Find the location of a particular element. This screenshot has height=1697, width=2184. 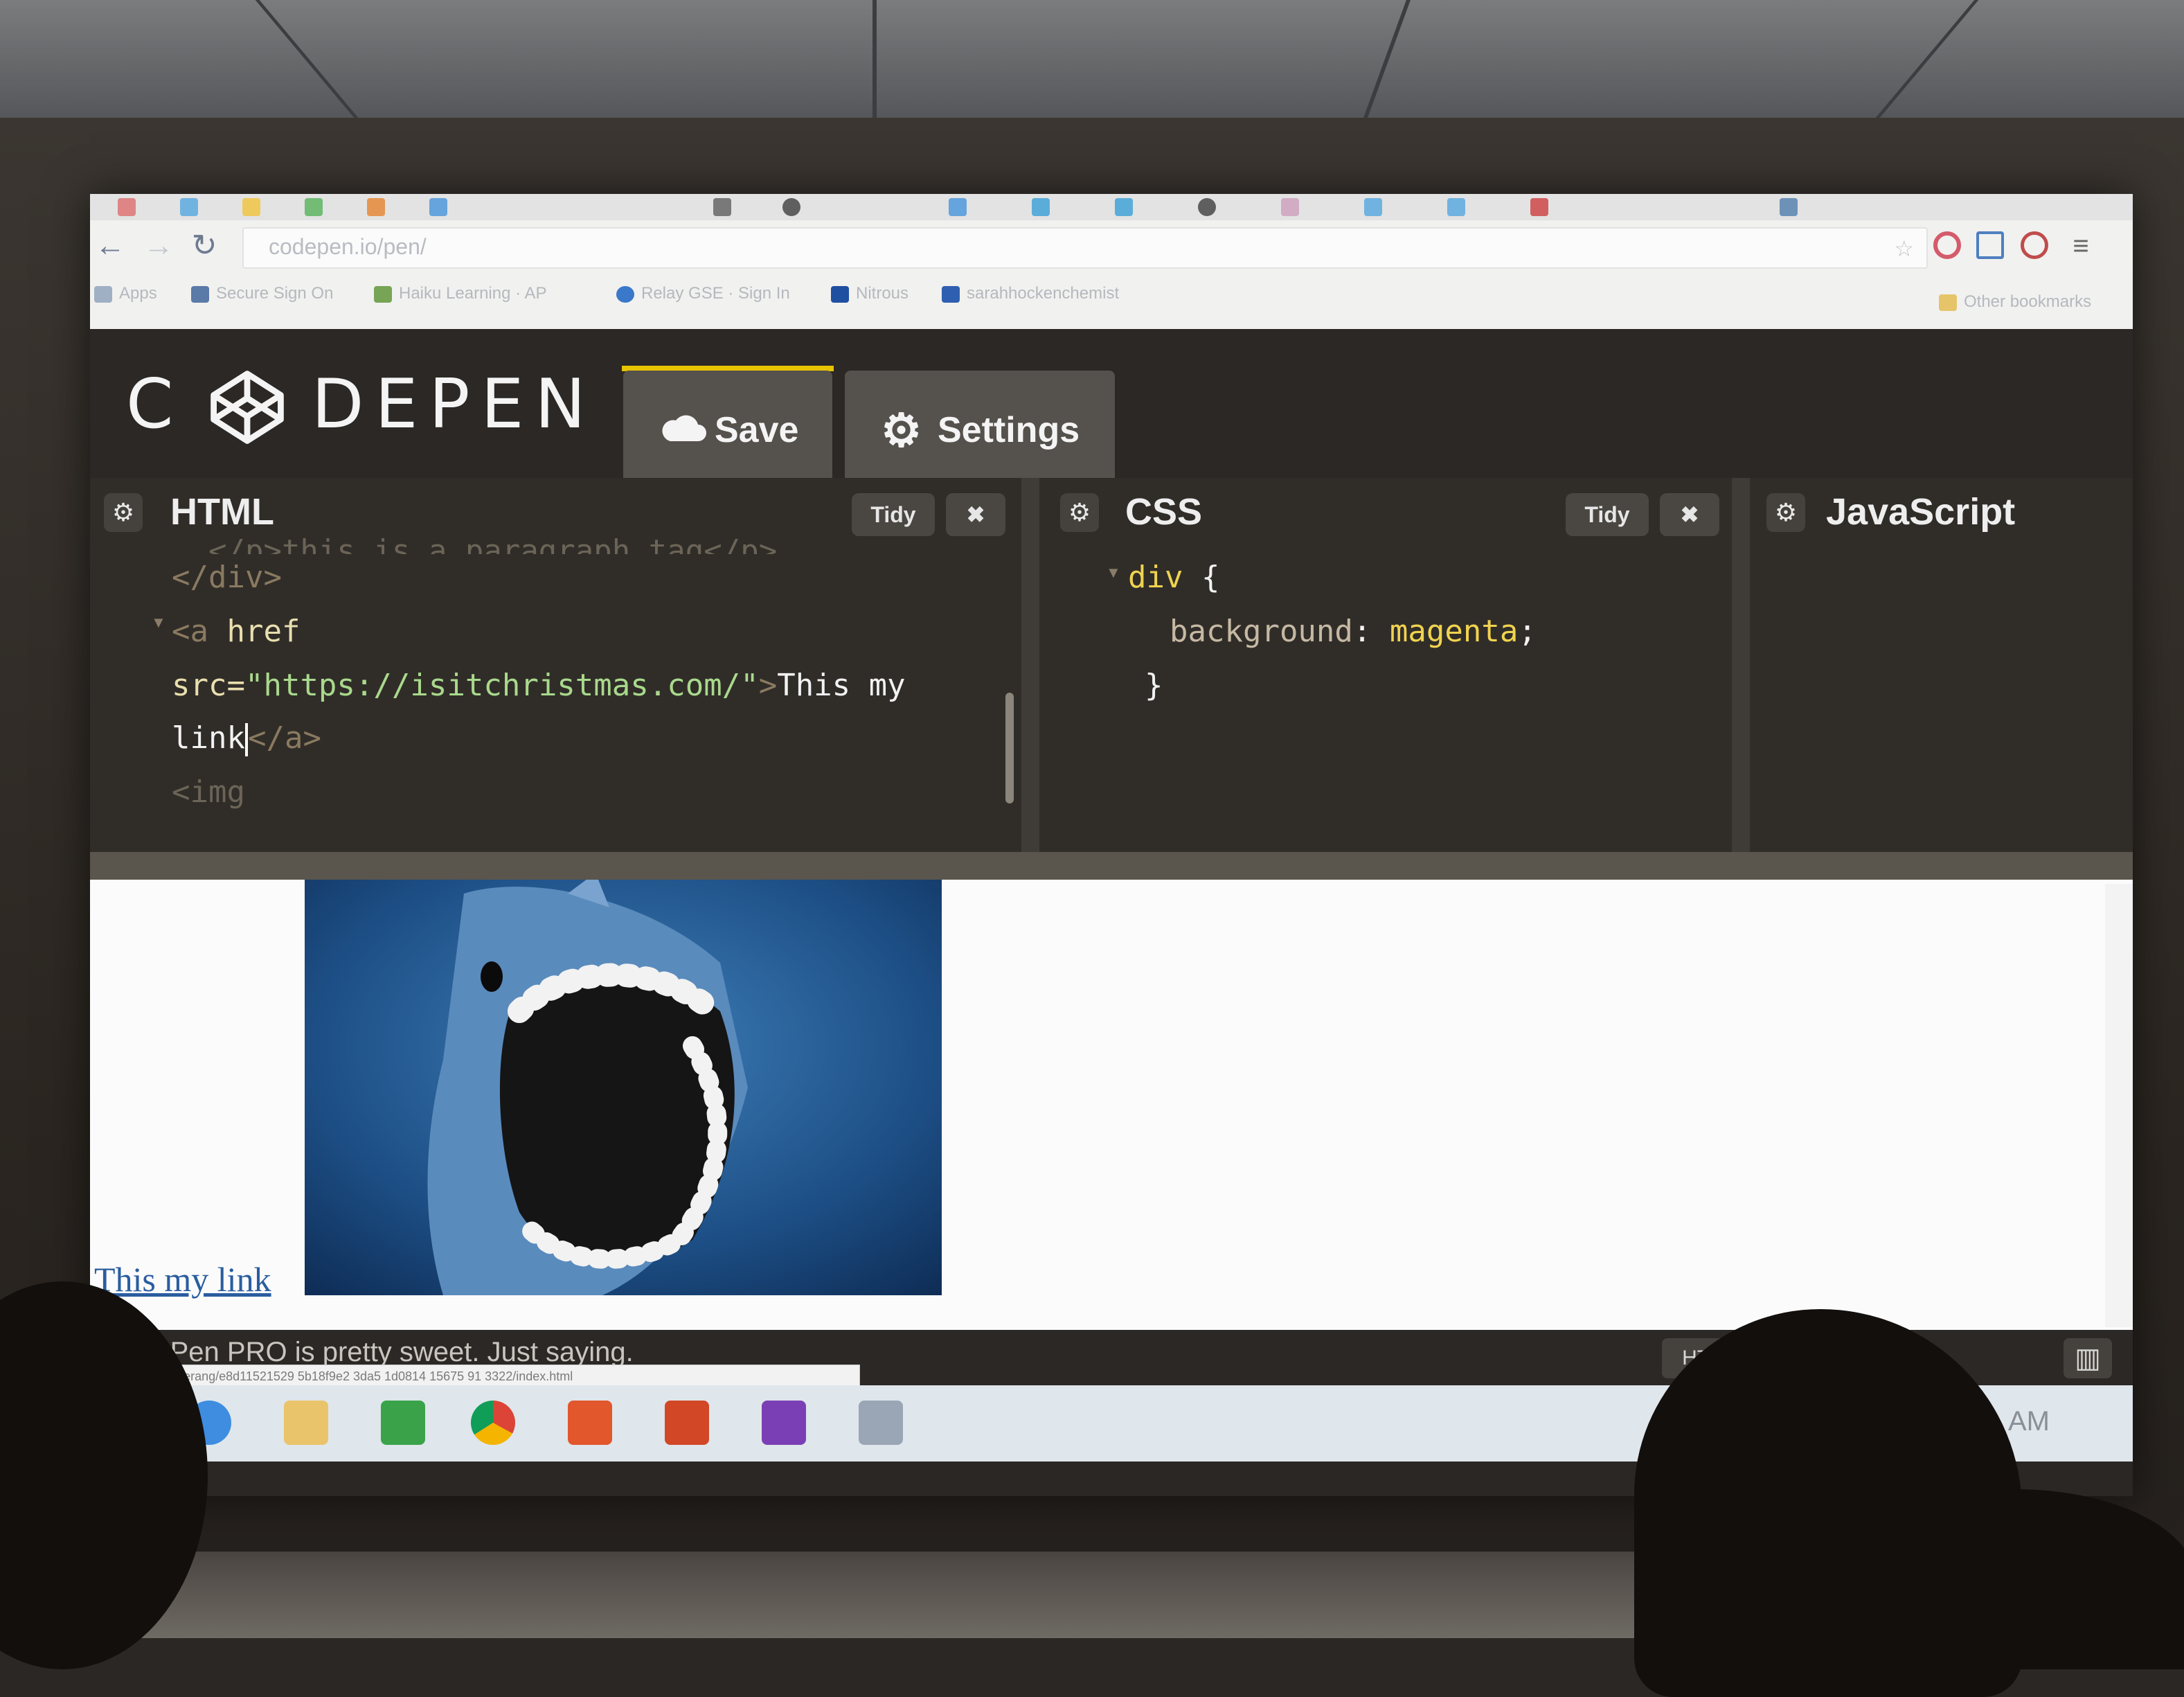

html-close-button: ✖ is located at coordinates (975, 514).